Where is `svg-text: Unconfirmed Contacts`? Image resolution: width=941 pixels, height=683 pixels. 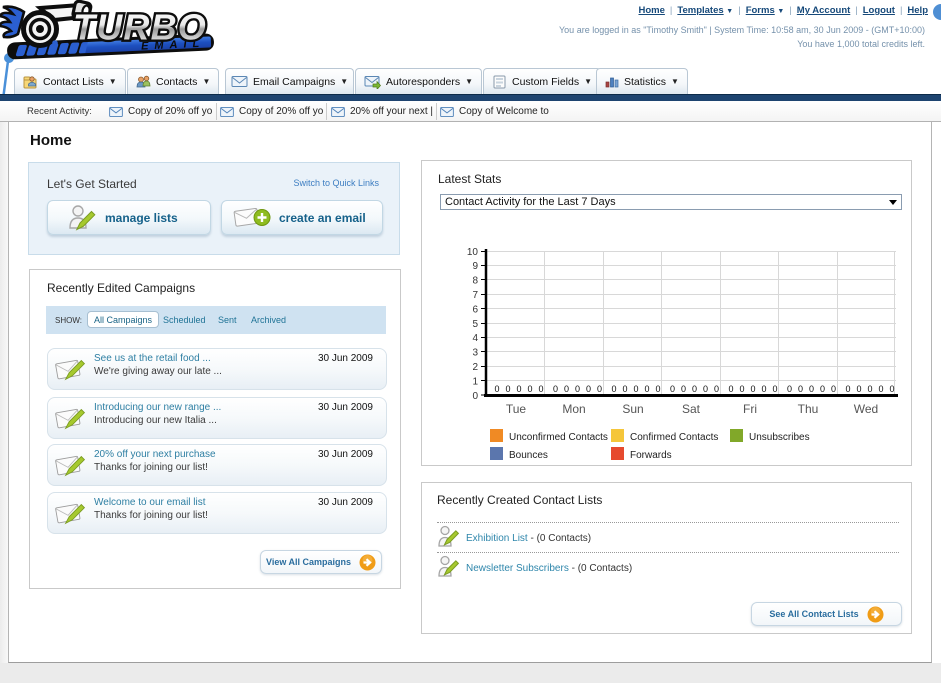 svg-text: Unconfirmed Contacts is located at coordinates (558, 437).